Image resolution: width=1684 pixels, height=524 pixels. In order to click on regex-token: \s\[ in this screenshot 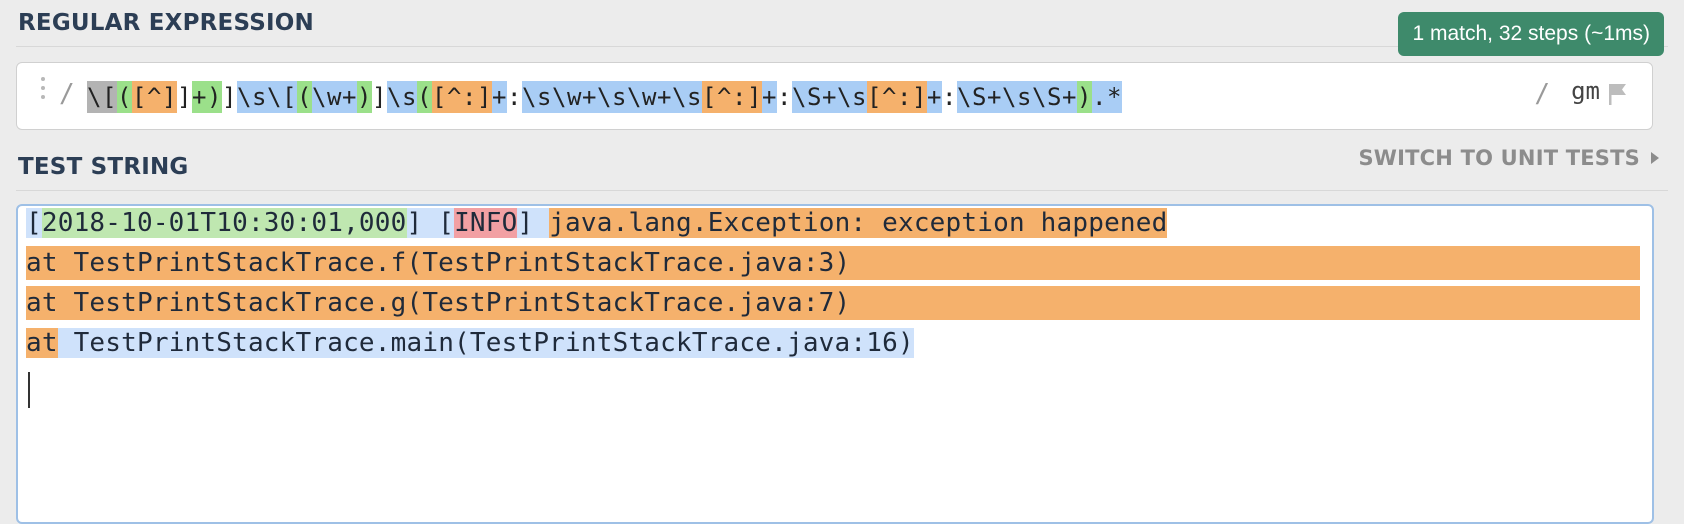, I will do `click(267, 97)`.